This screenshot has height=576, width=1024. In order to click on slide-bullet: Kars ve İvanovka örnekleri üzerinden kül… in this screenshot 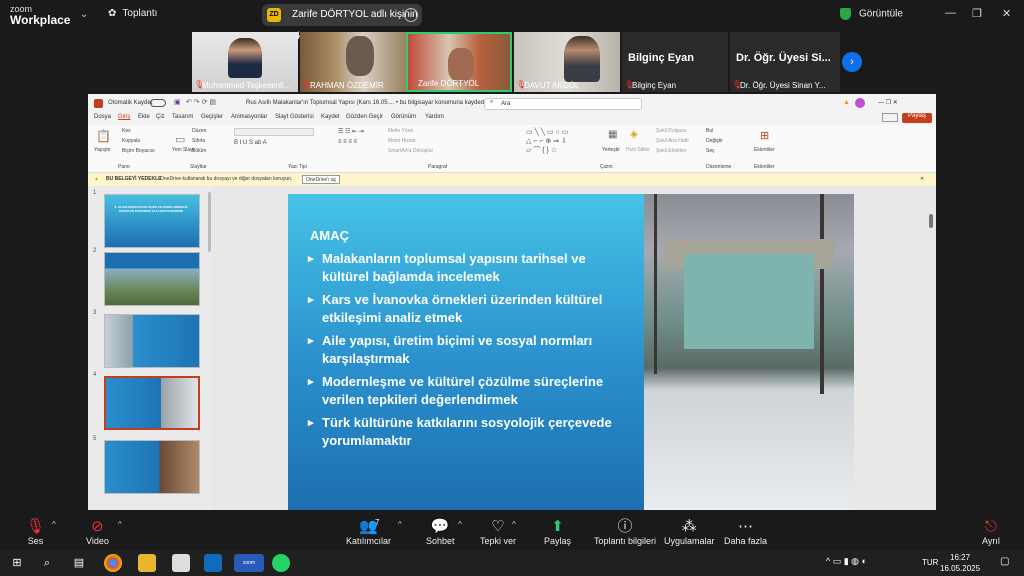, I will do `click(468, 309)`.